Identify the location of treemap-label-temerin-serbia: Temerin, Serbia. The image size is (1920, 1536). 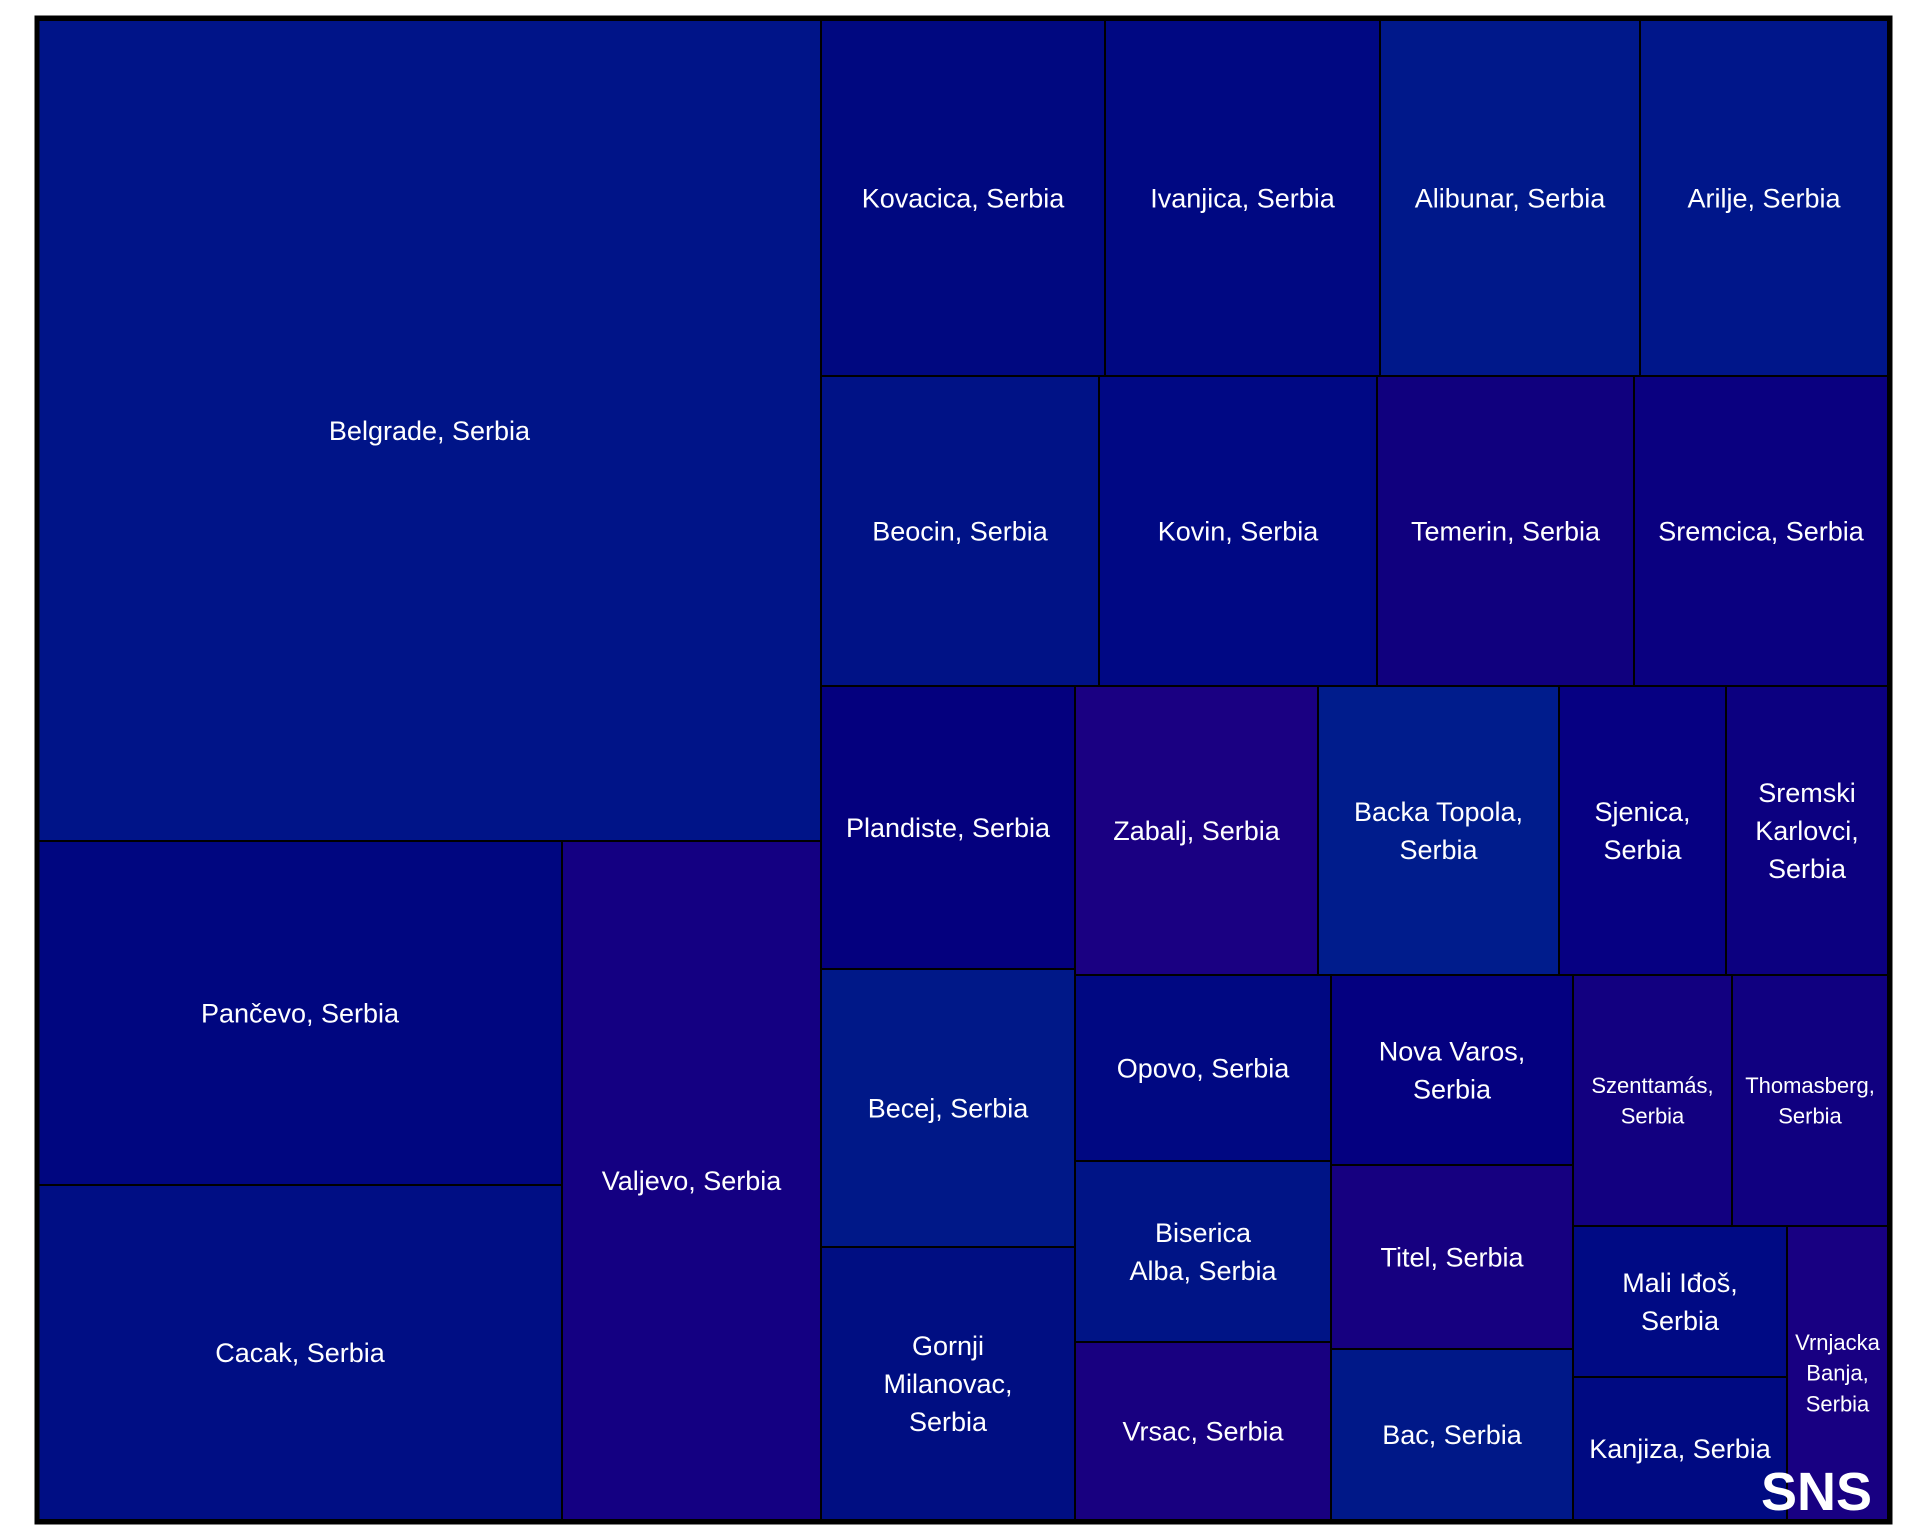
(1506, 531).